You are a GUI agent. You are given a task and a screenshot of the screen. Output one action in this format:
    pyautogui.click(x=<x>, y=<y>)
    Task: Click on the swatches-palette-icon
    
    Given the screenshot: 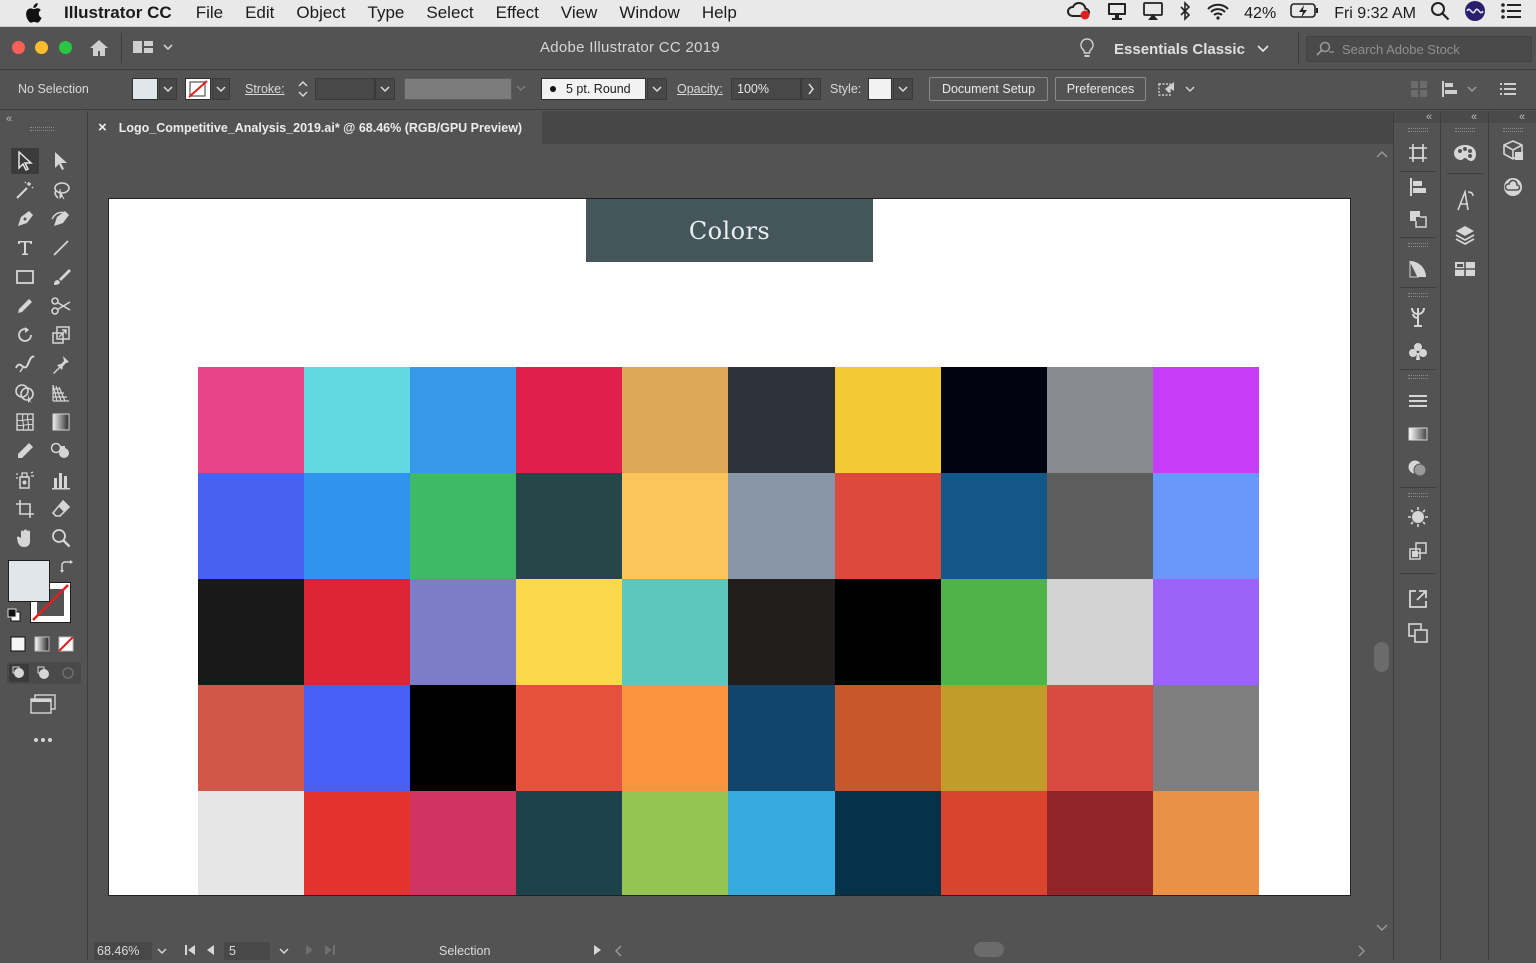 What is the action you would take?
    pyautogui.click(x=1465, y=153)
    